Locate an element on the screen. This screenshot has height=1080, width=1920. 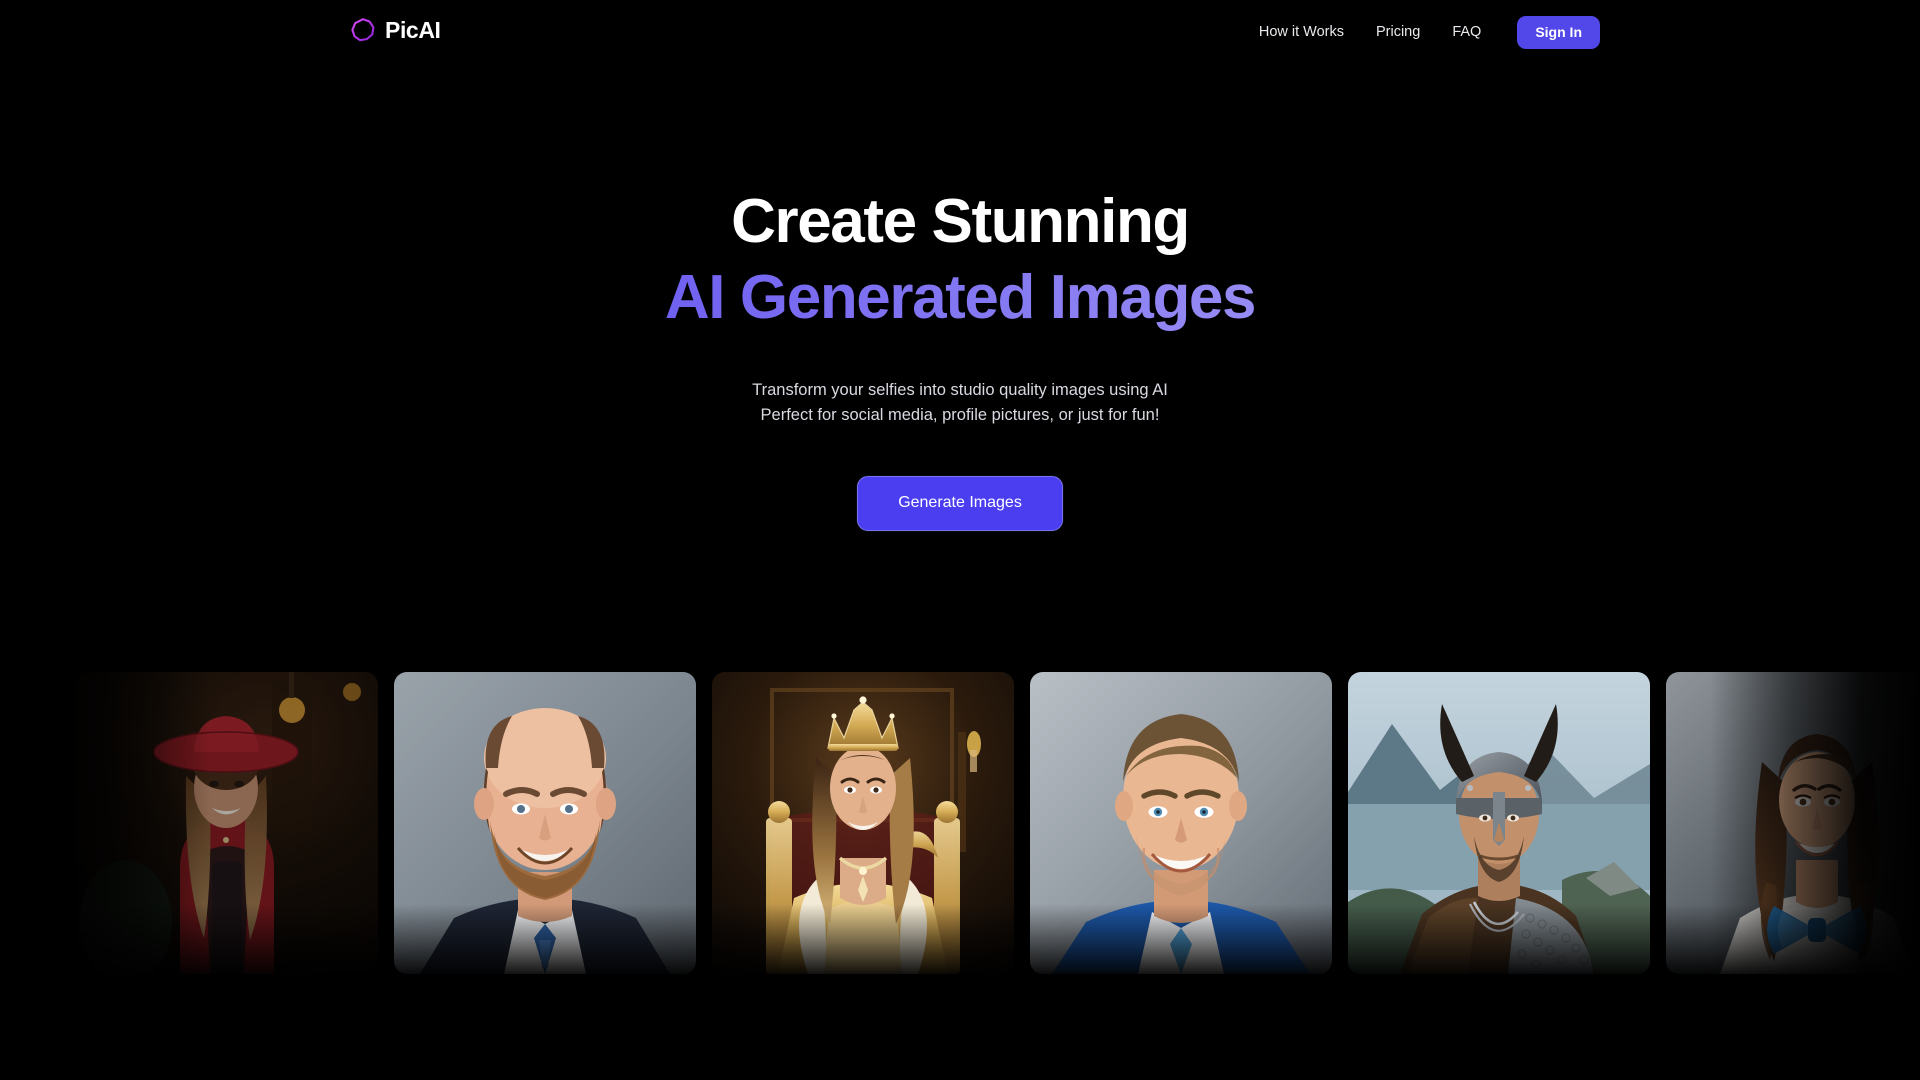
nav-link-pricing: Pricing is located at coordinates (1398, 32).